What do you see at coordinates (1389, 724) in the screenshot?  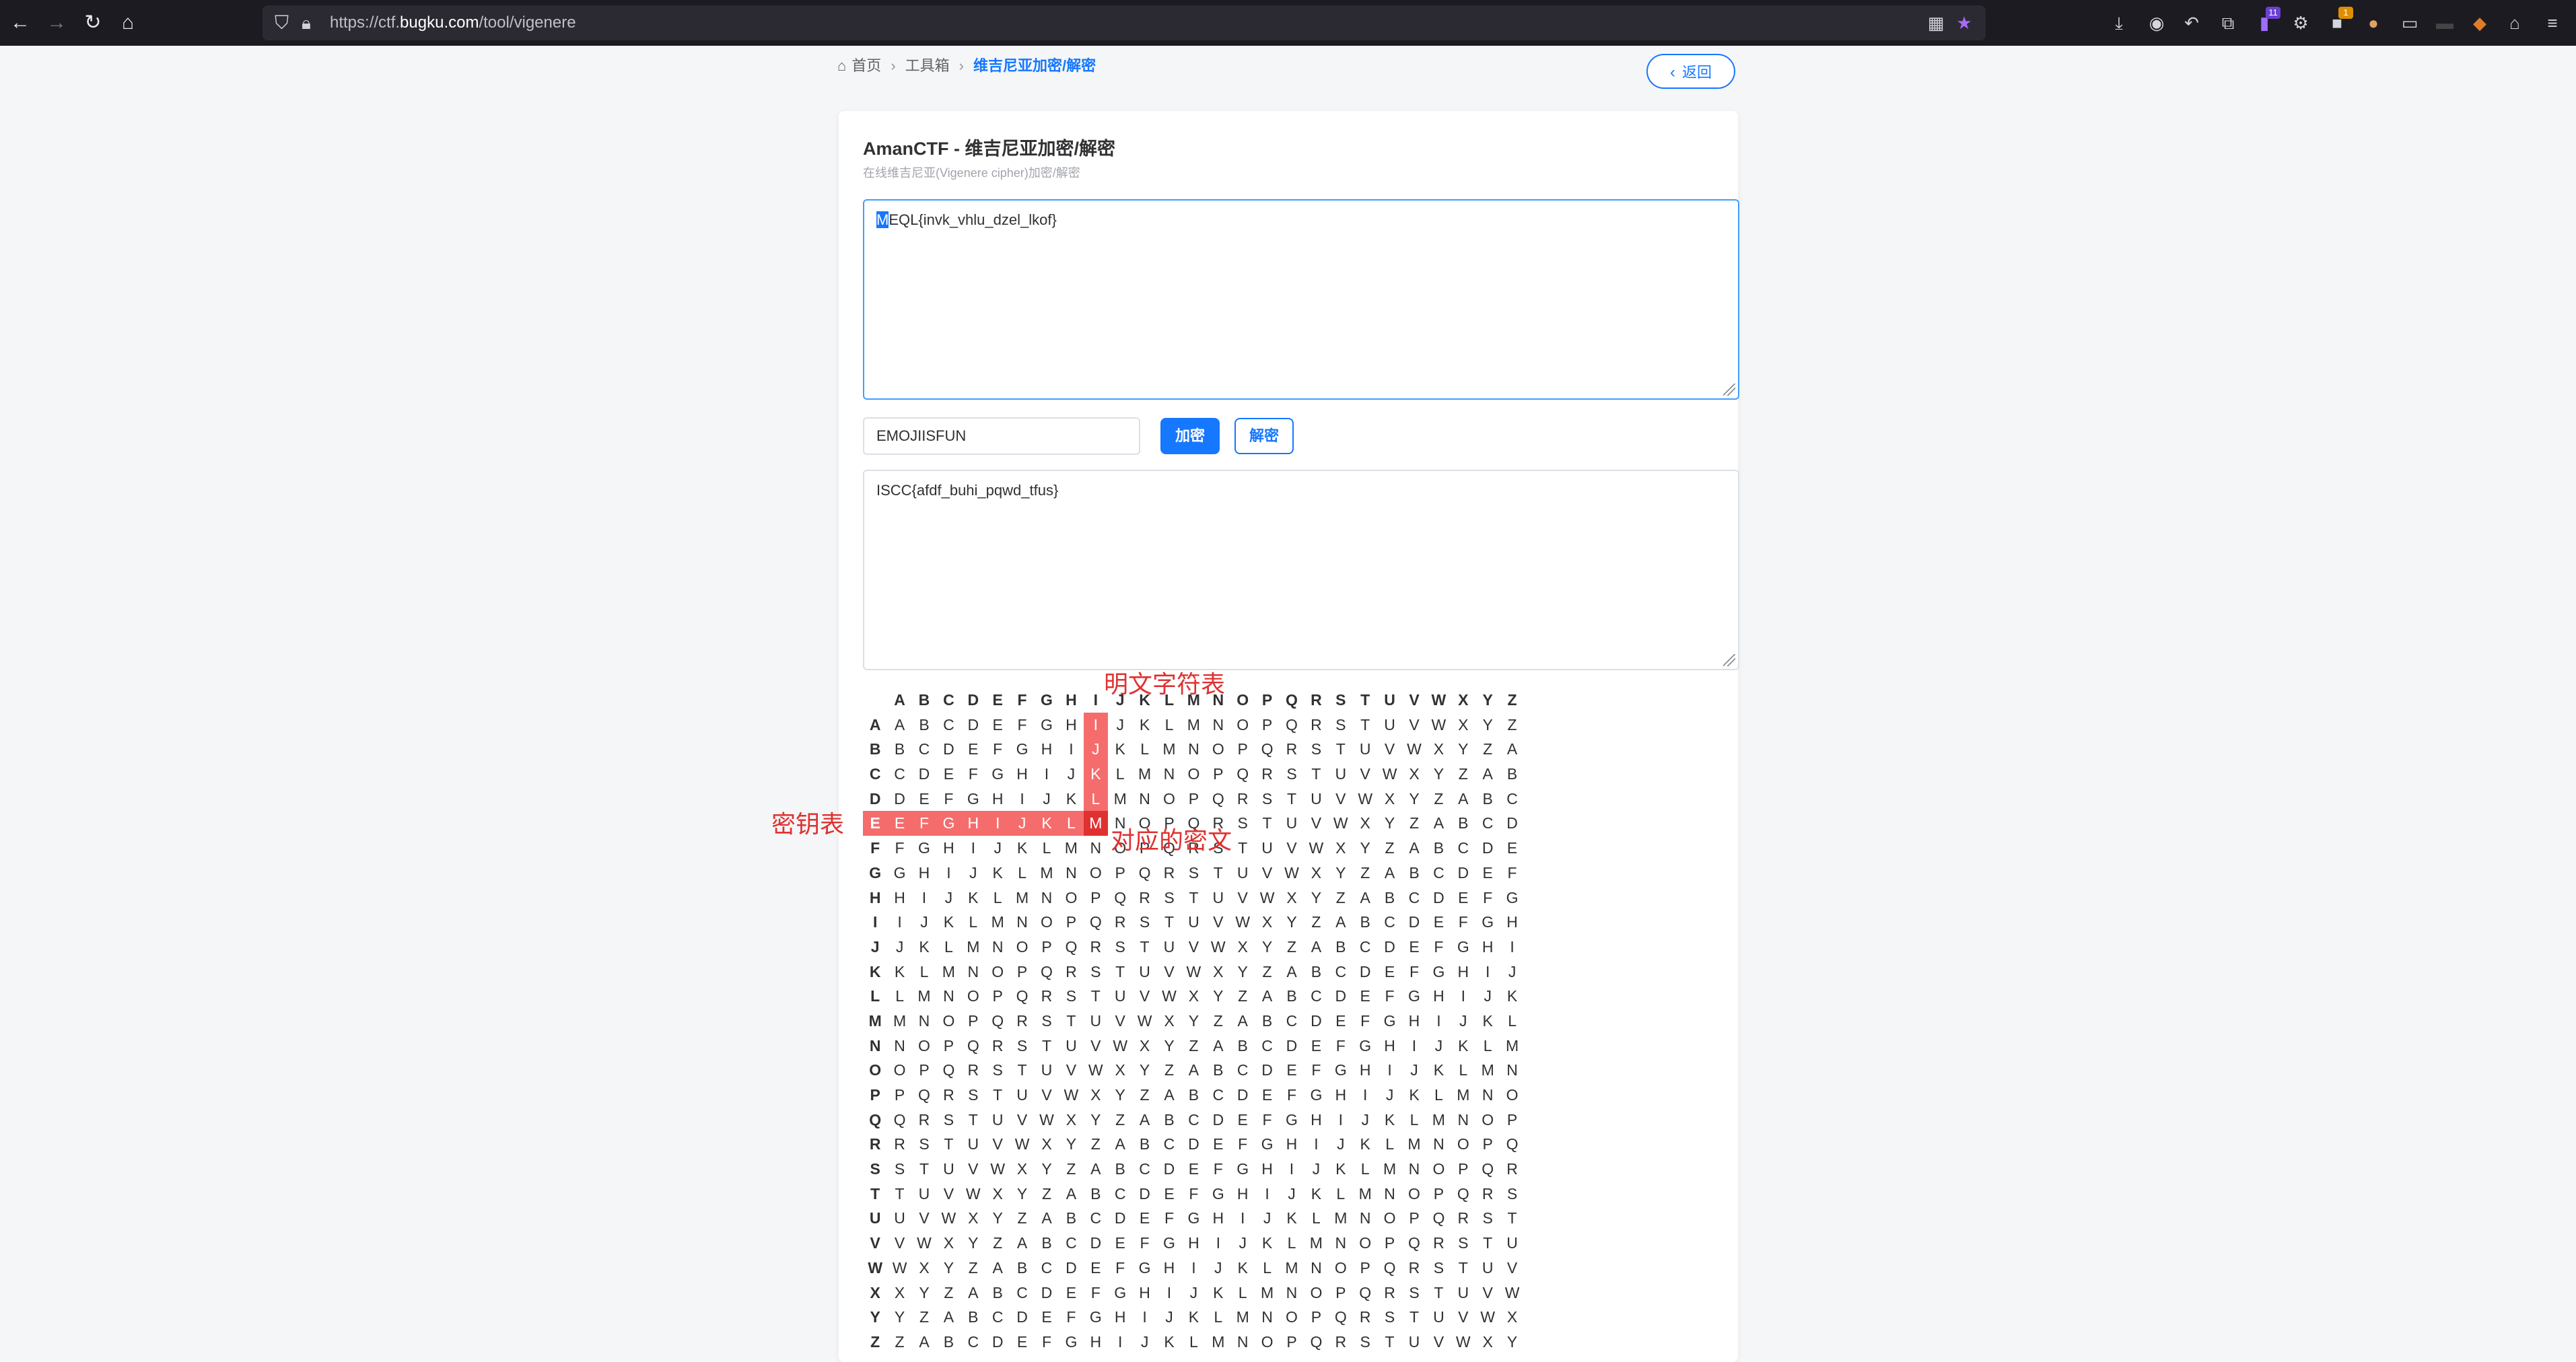 I see `table-cell: U` at bounding box center [1389, 724].